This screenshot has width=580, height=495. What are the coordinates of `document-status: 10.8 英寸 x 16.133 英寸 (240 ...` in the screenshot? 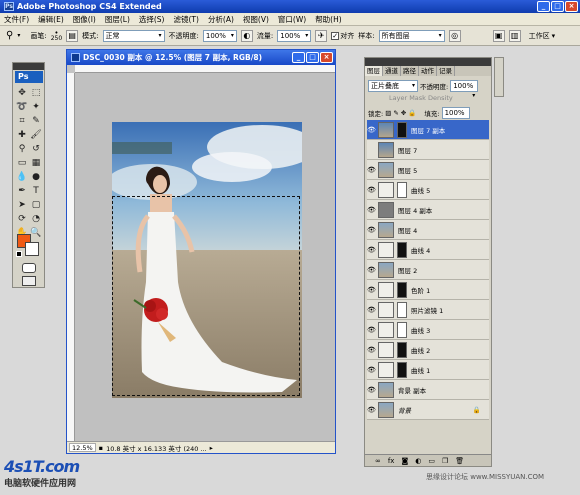 It's located at (156, 448).